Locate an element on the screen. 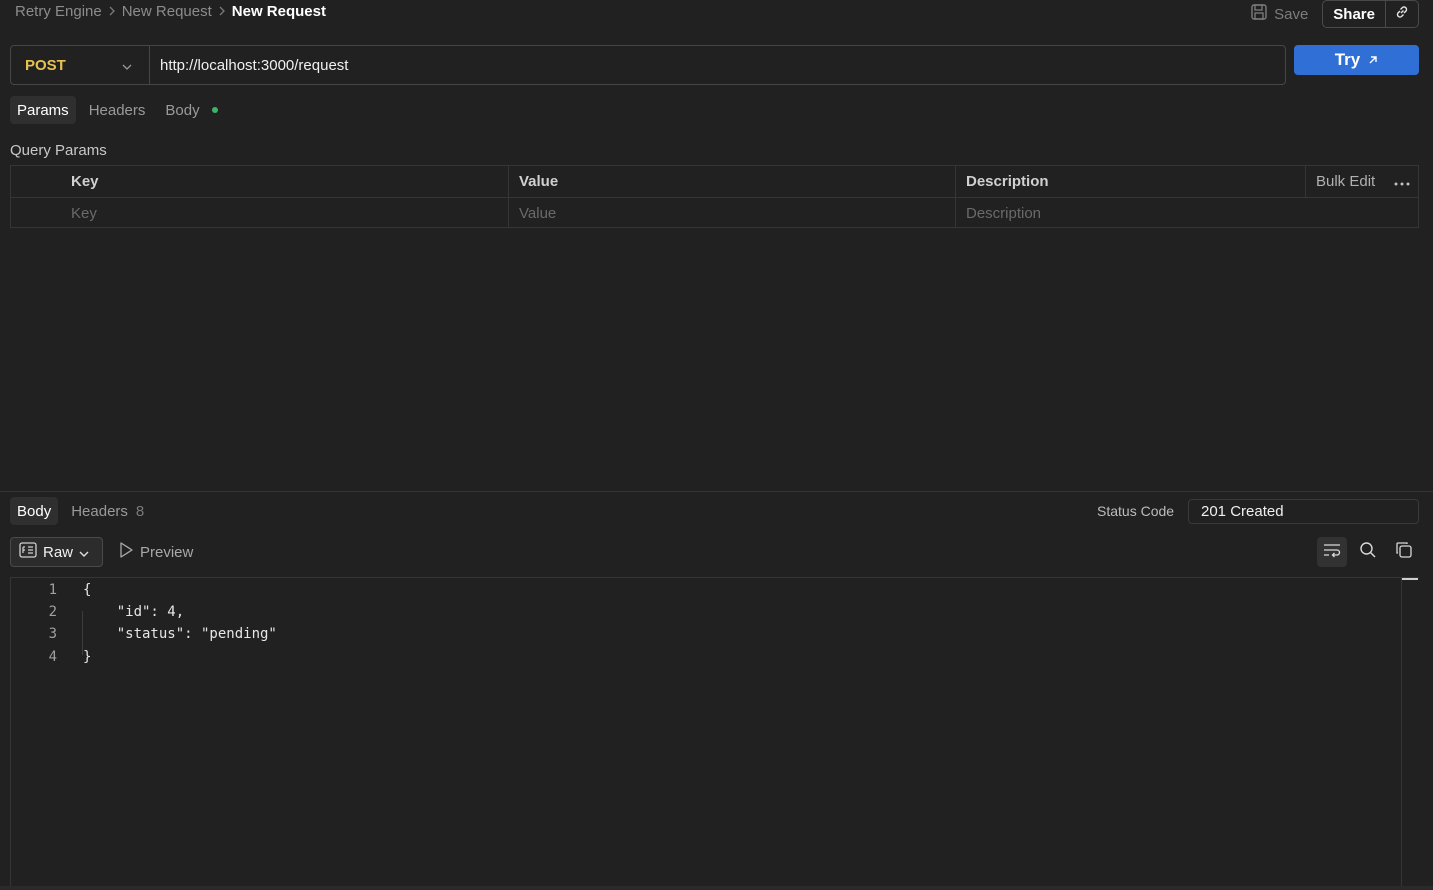  status-code-label: Status Code is located at coordinates (1136, 511).